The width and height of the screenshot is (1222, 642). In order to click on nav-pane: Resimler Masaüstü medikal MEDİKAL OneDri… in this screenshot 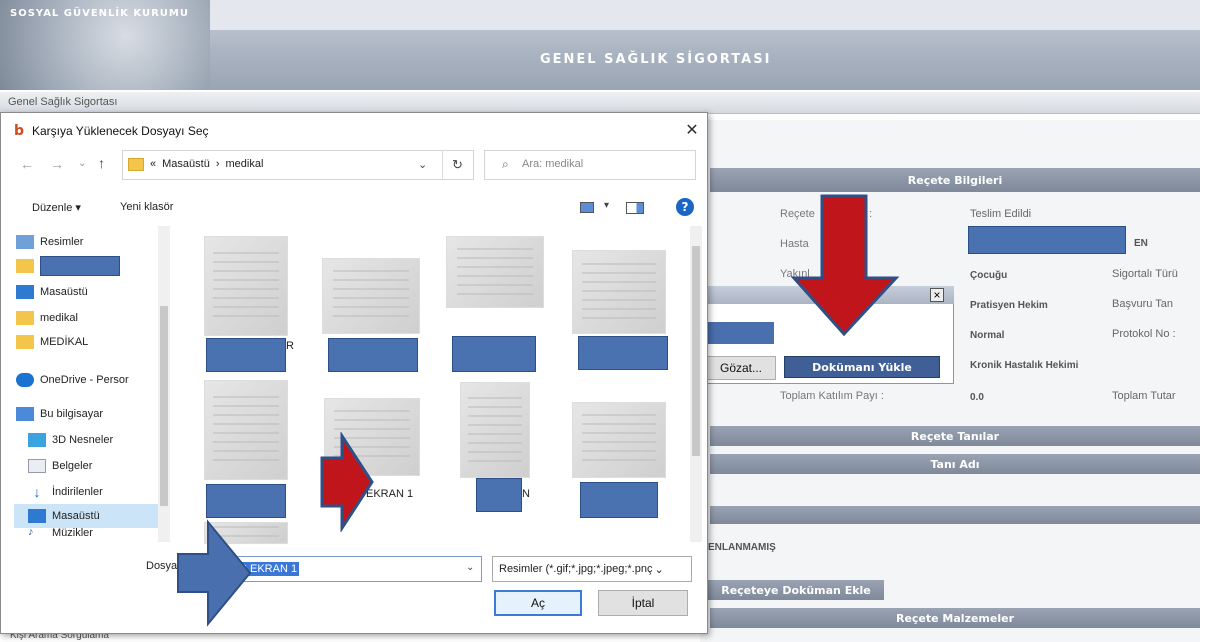, I will do `click(94, 383)`.